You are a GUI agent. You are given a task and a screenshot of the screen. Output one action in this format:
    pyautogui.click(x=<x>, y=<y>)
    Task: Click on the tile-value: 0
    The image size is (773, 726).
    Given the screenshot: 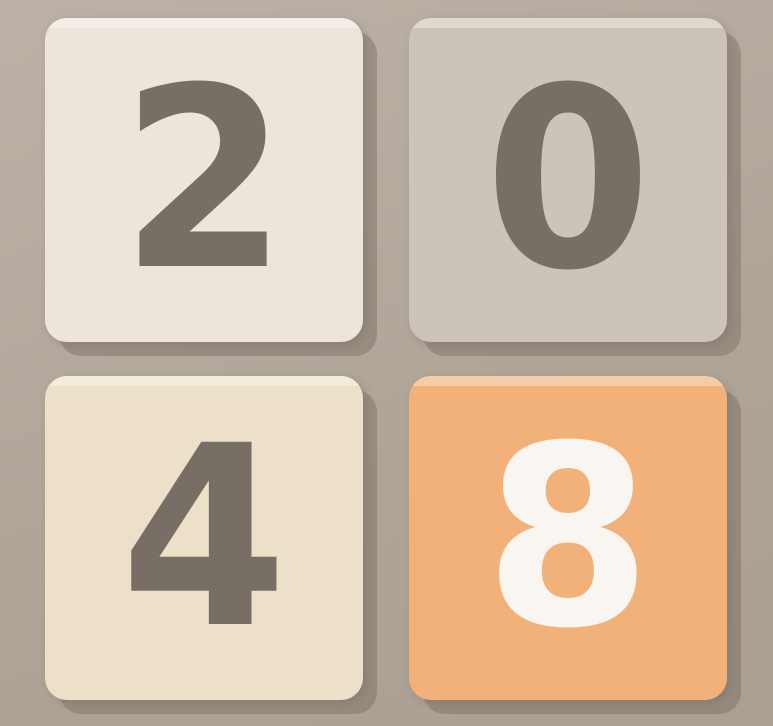 What is the action you would take?
    pyautogui.click(x=568, y=179)
    